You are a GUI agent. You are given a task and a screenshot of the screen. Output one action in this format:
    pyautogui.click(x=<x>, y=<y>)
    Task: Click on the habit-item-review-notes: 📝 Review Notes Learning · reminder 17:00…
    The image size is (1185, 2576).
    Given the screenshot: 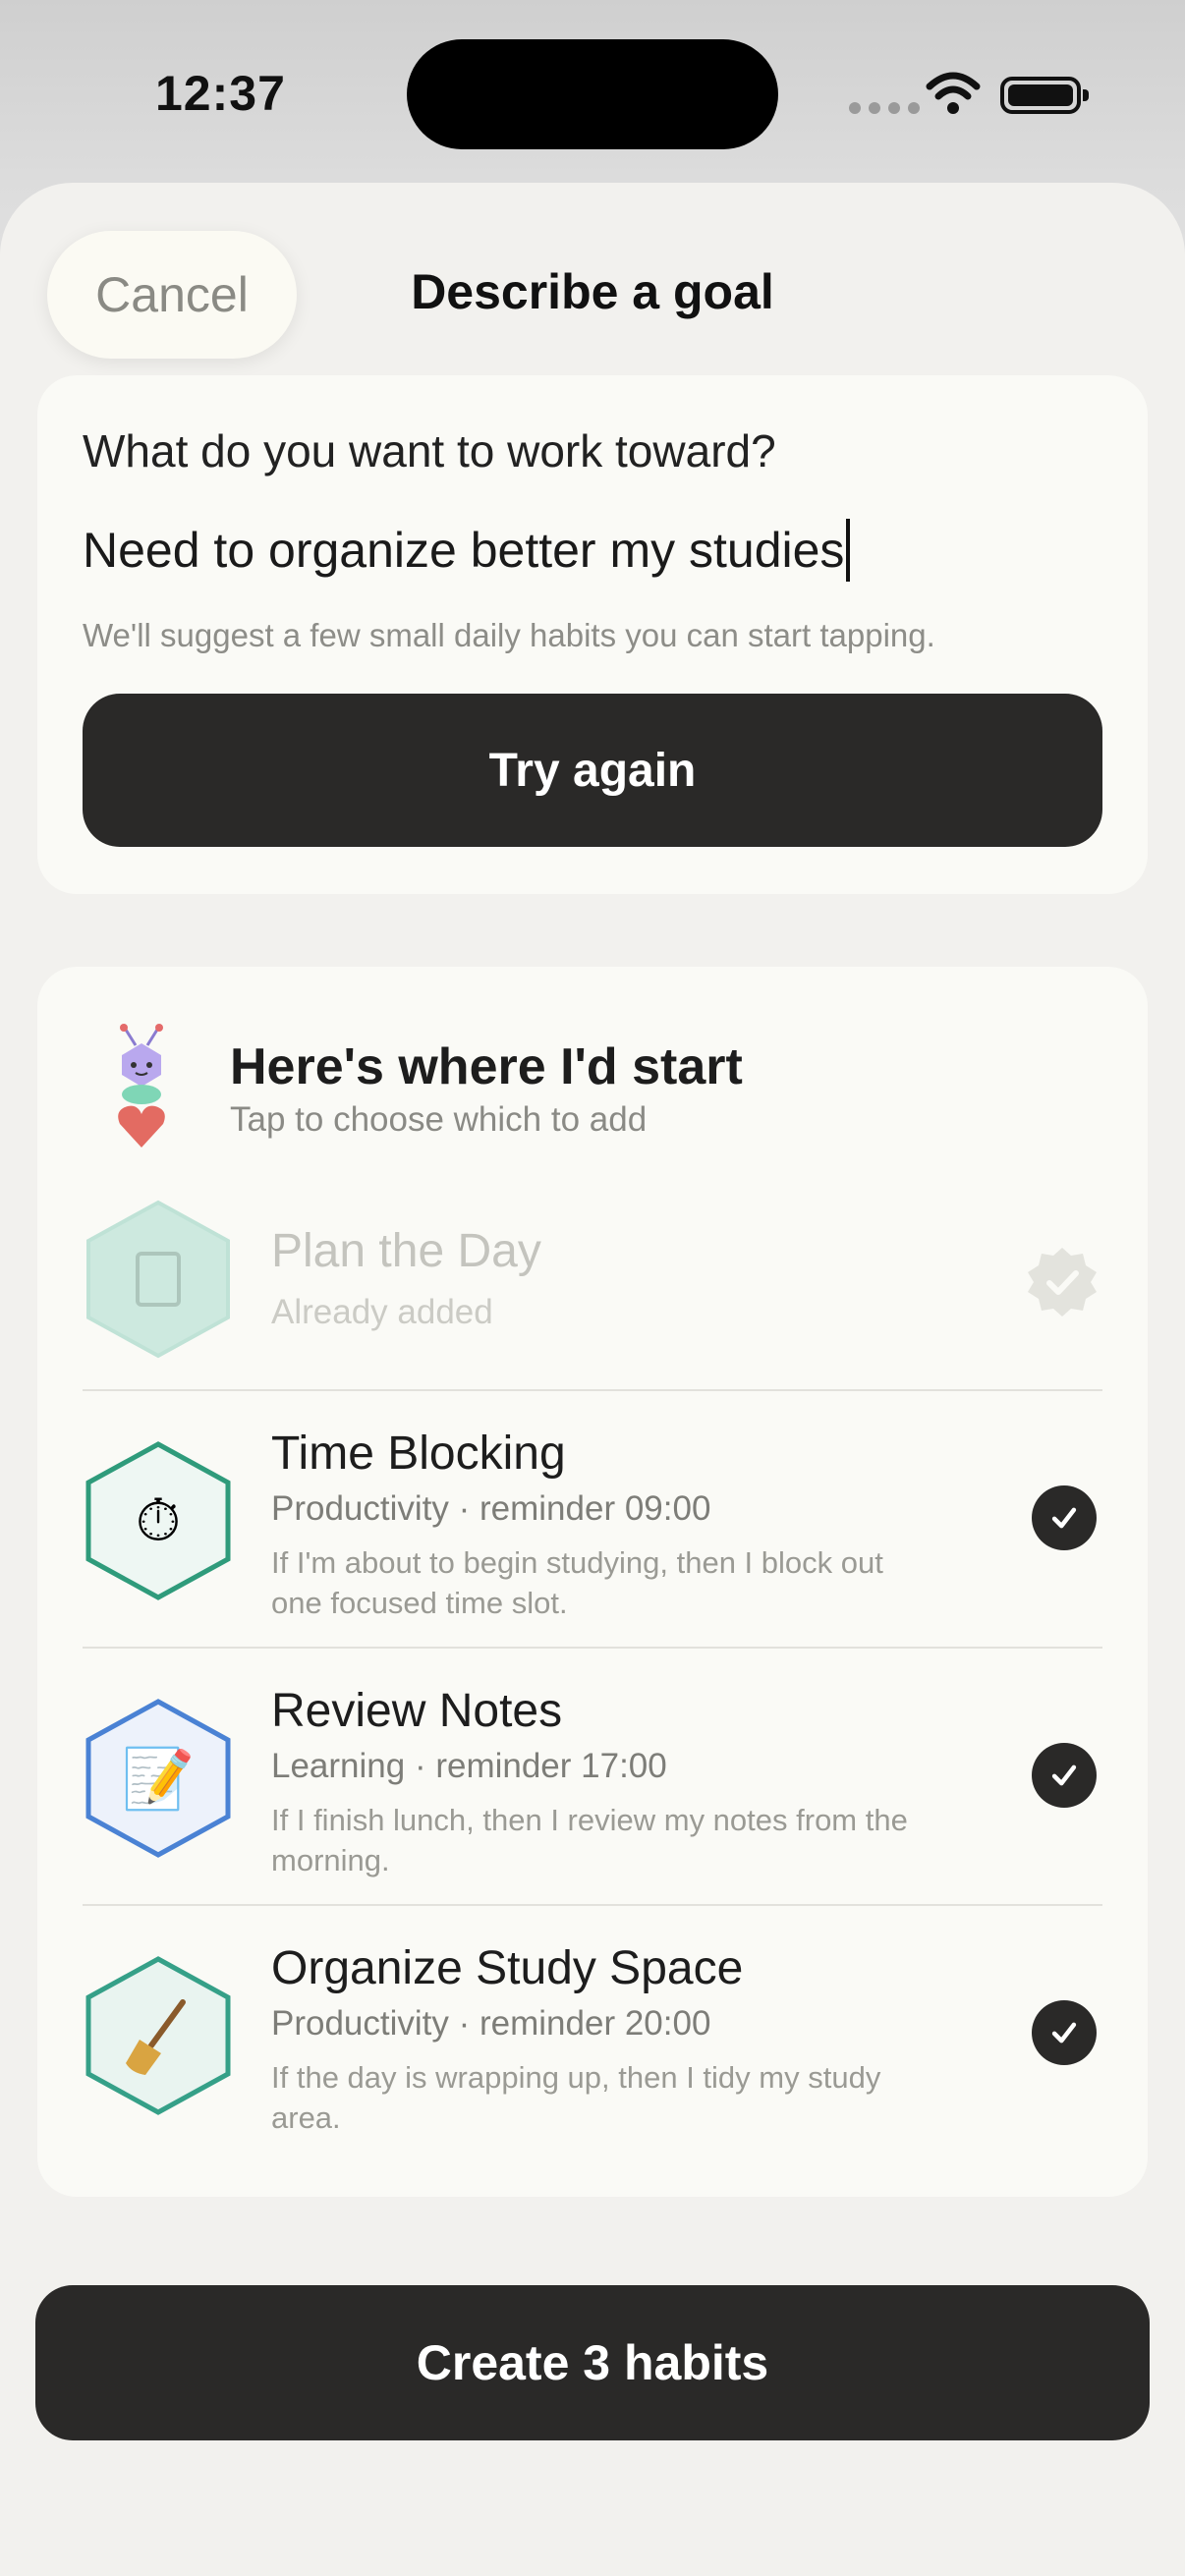 What is the action you would take?
    pyautogui.click(x=592, y=1775)
    